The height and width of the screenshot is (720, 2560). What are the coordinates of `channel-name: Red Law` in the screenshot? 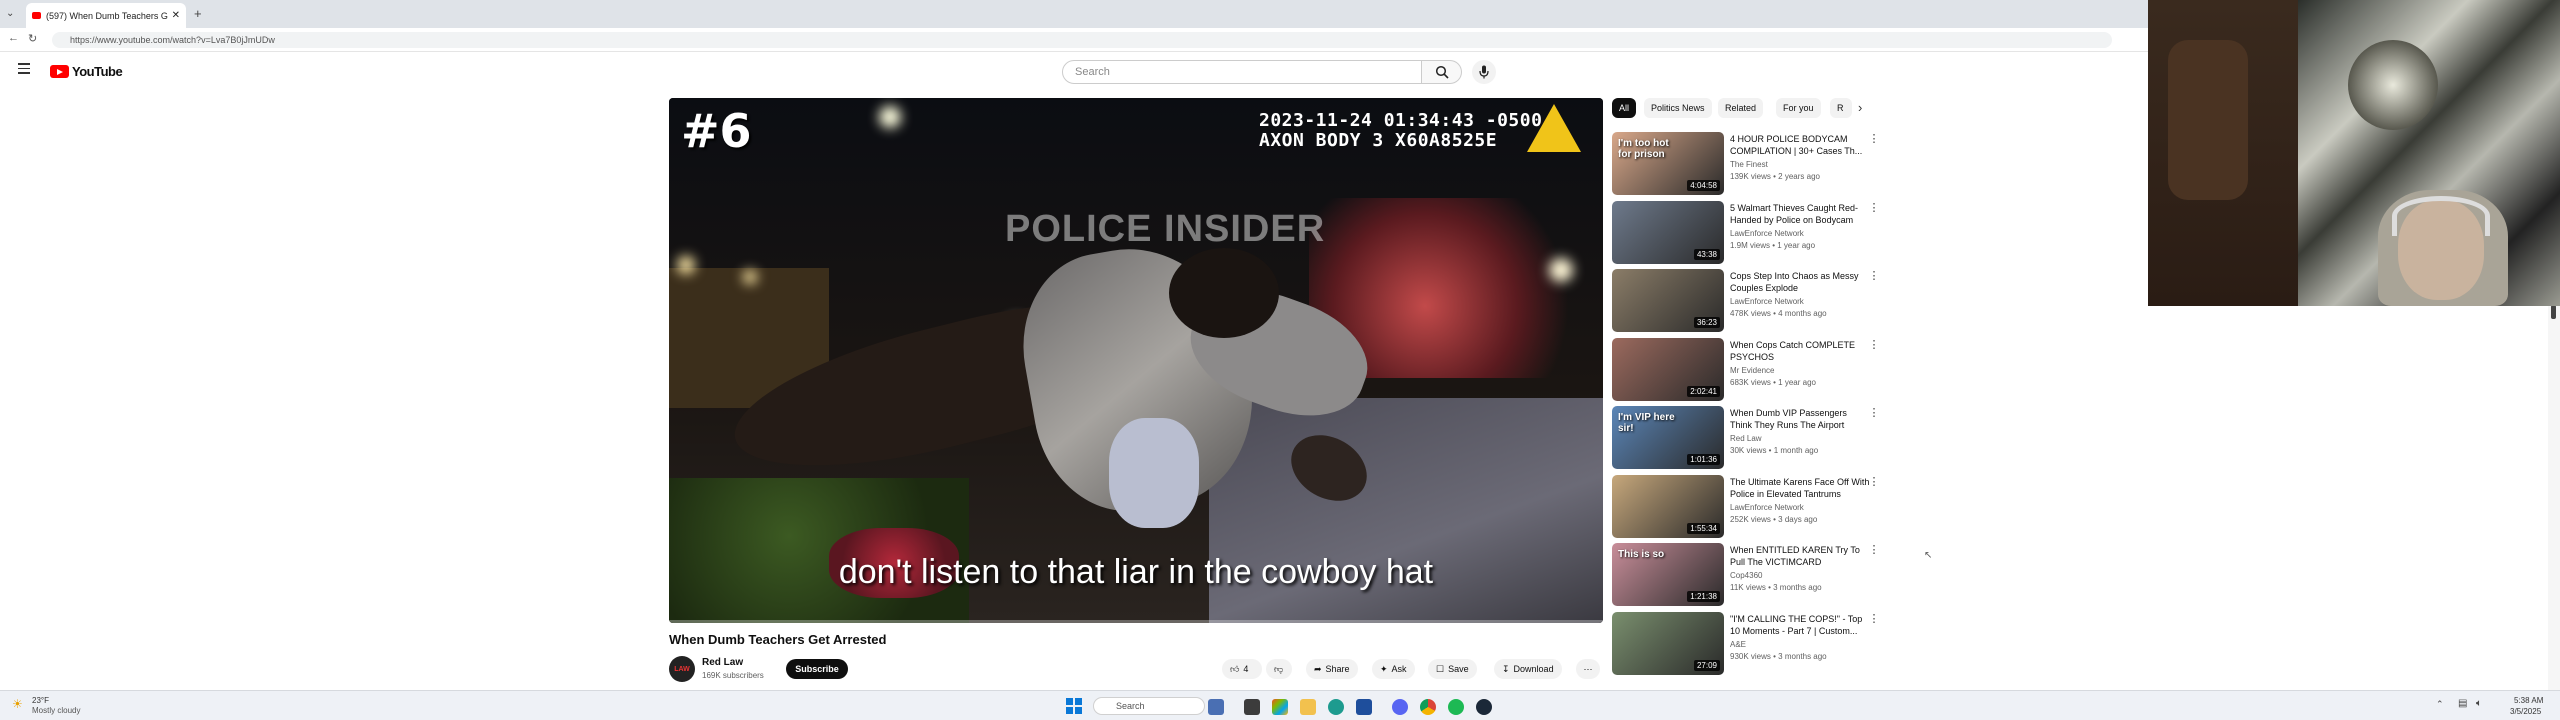 It's located at (722, 662).